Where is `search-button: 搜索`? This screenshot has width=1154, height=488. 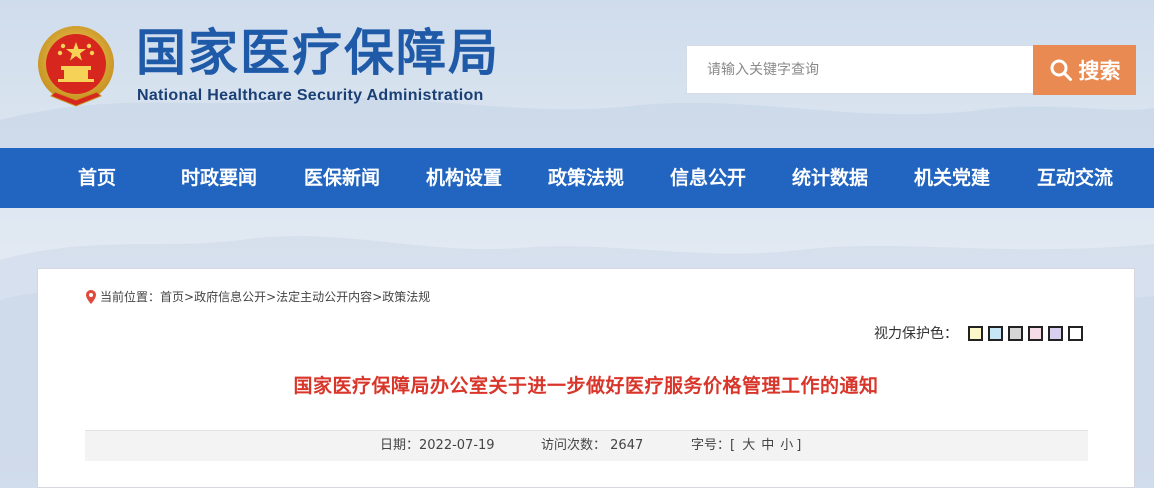
search-button: 搜索 is located at coordinates (1084, 70).